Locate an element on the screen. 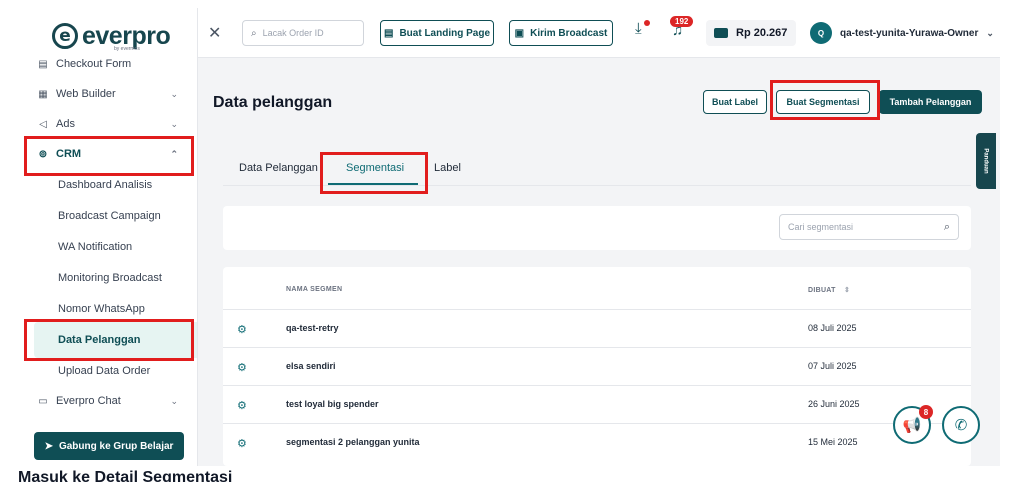  avatar: Q is located at coordinates (821, 33).